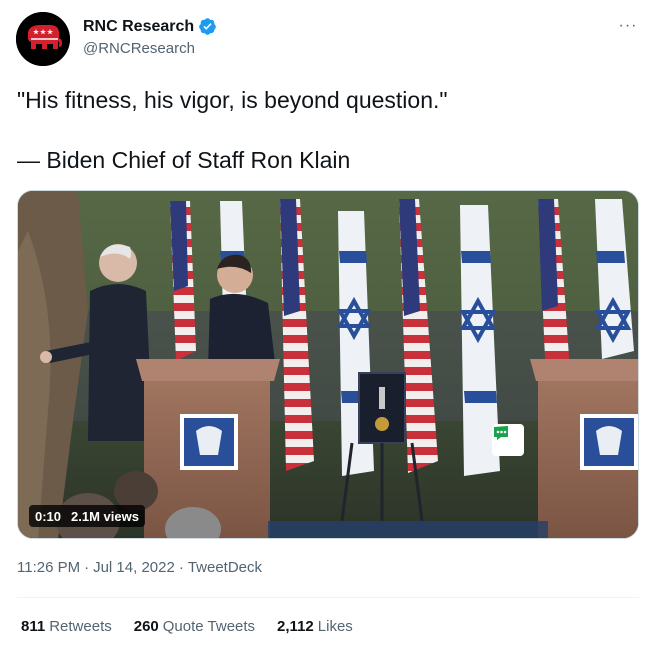 This screenshot has width=654, height=648. I want to click on likes-count: 2,112, so click(295, 626).